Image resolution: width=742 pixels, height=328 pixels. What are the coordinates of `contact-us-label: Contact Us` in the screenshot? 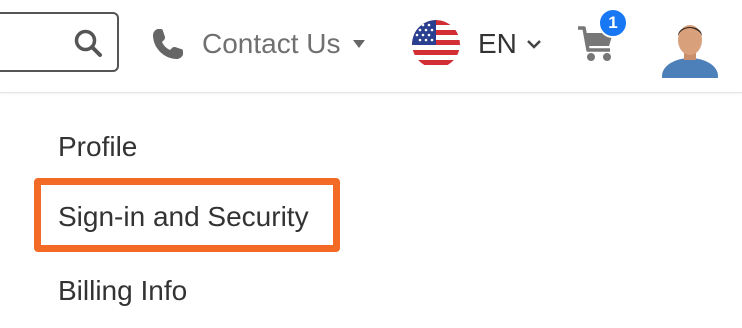 It's located at (271, 43).